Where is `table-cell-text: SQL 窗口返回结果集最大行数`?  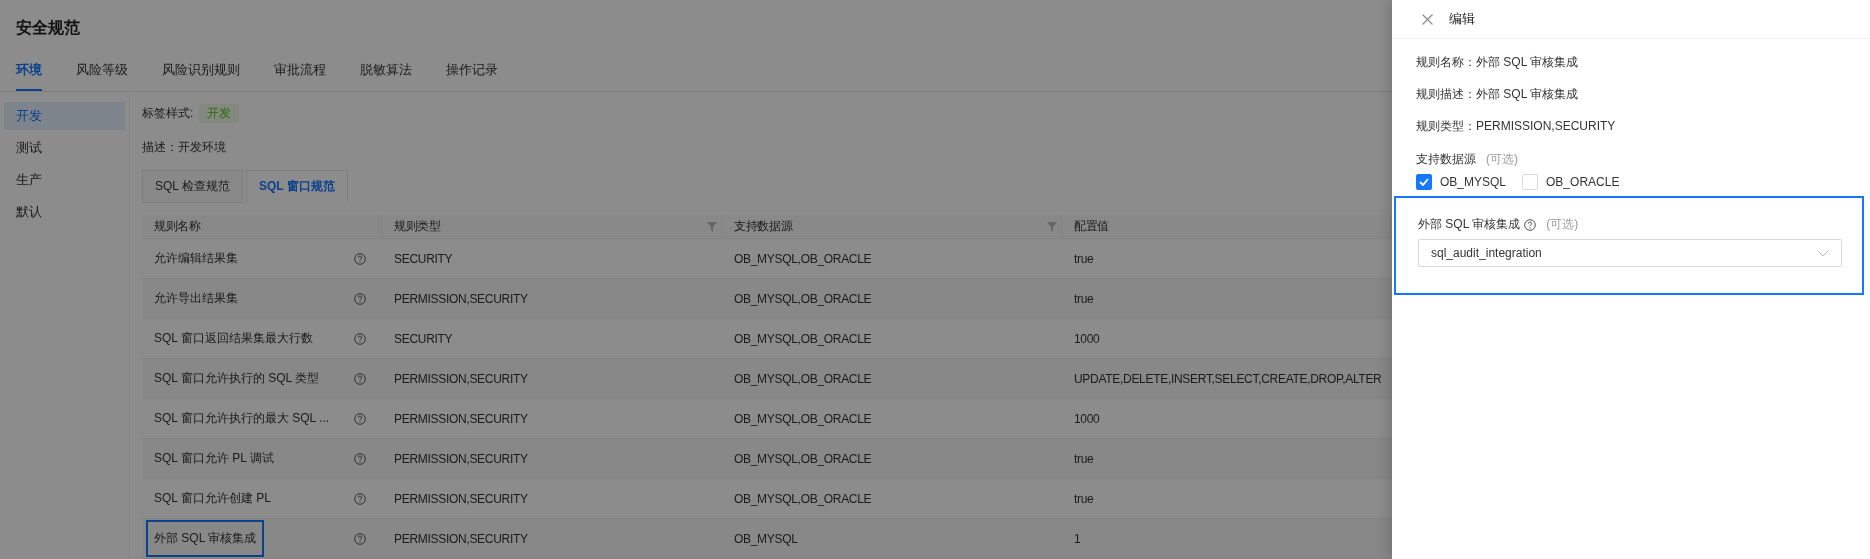 table-cell-text: SQL 窗口返回结果集最大行数 is located at coordinates (233, 338).